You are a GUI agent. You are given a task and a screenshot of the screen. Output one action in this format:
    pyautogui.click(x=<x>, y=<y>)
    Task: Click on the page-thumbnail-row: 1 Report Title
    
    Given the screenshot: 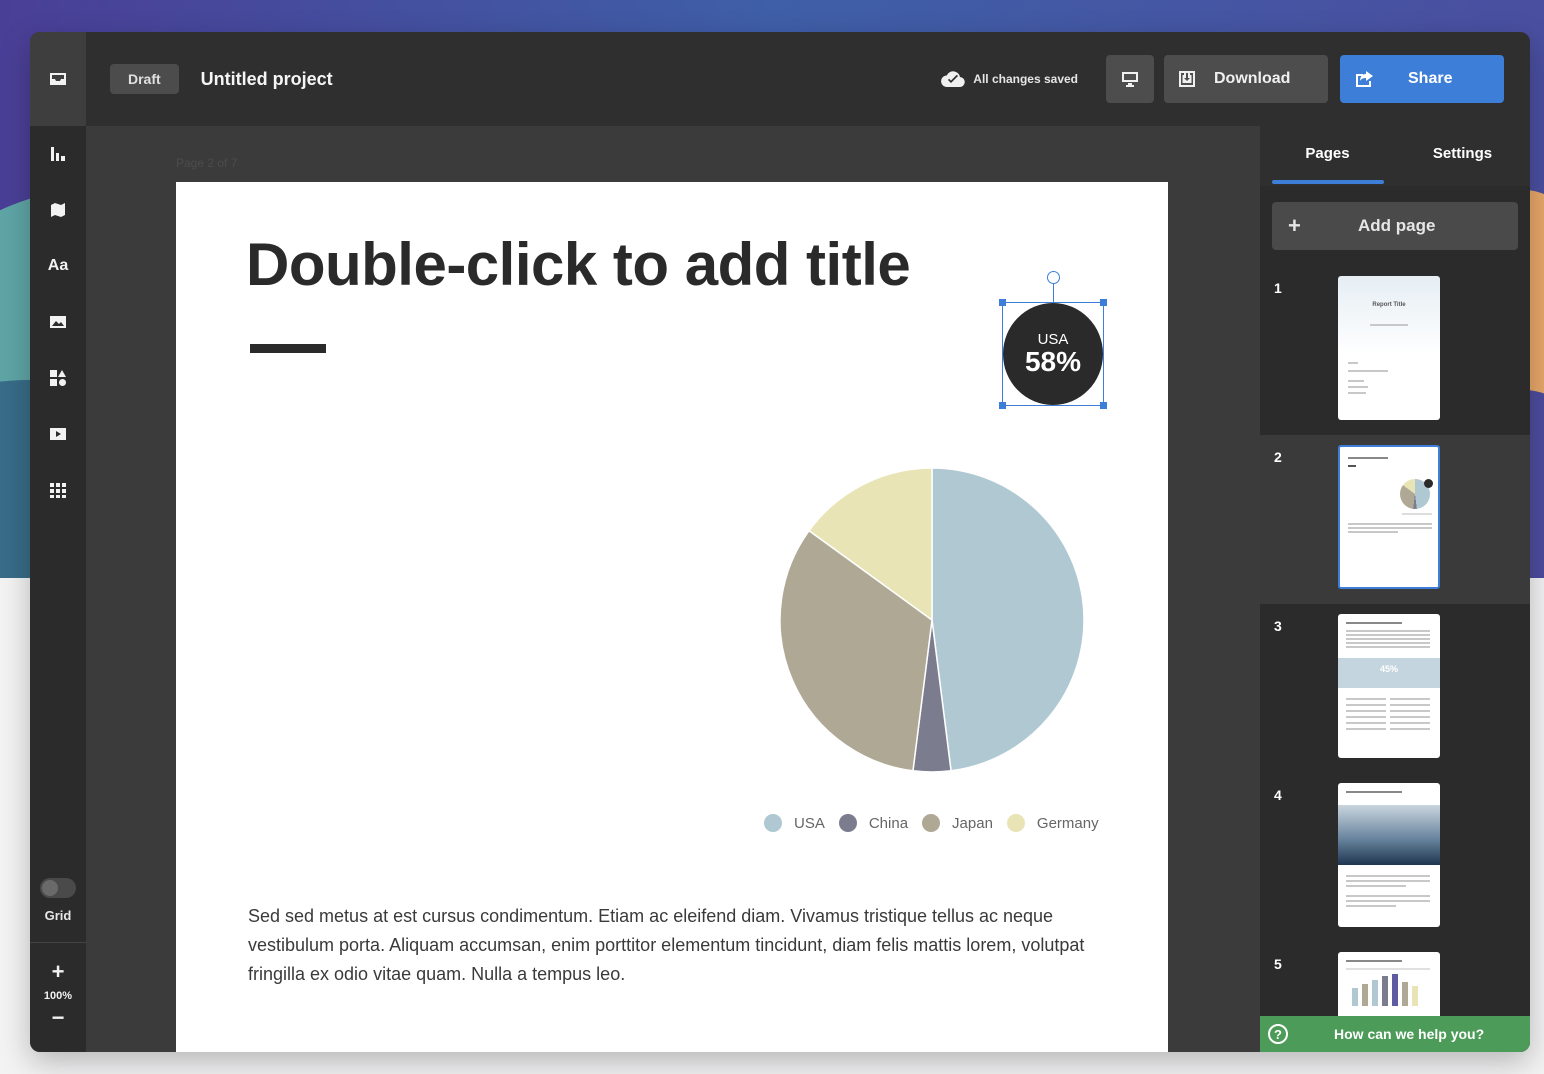 What is the action you would take?
    pyautogui.click(x=1395, y=350)
    